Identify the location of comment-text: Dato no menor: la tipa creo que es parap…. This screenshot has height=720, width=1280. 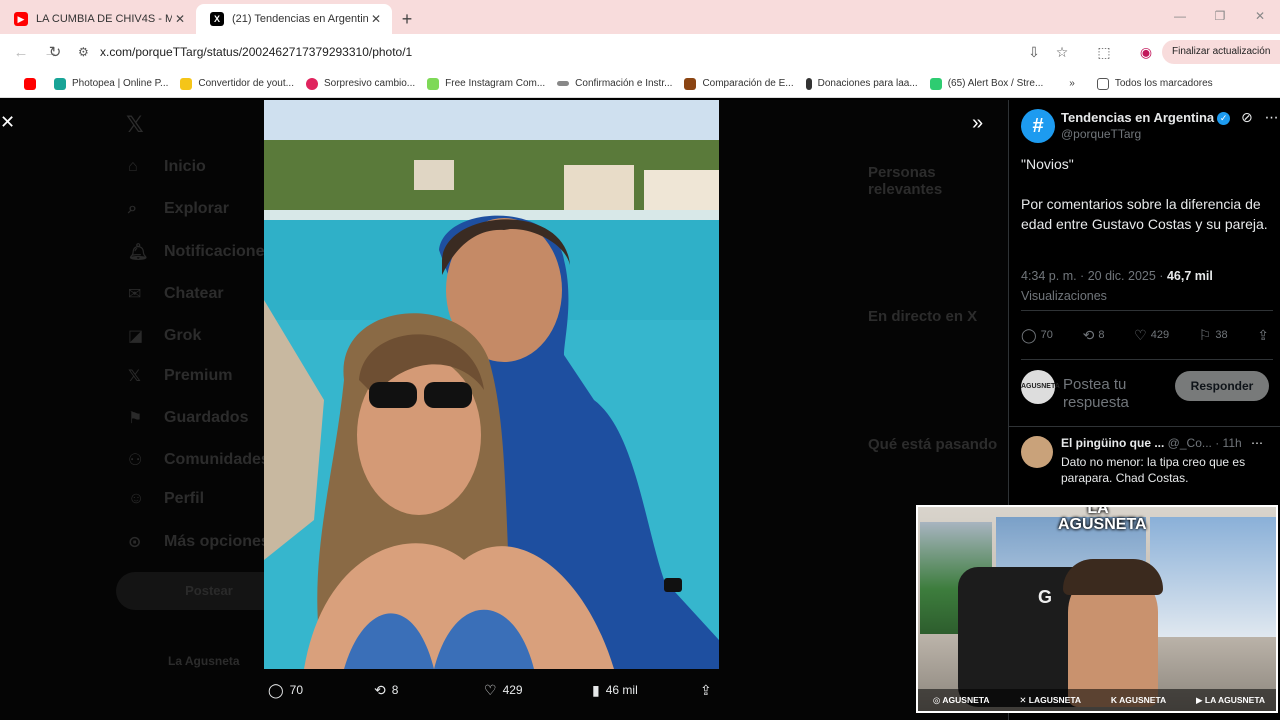
(1153, 470).